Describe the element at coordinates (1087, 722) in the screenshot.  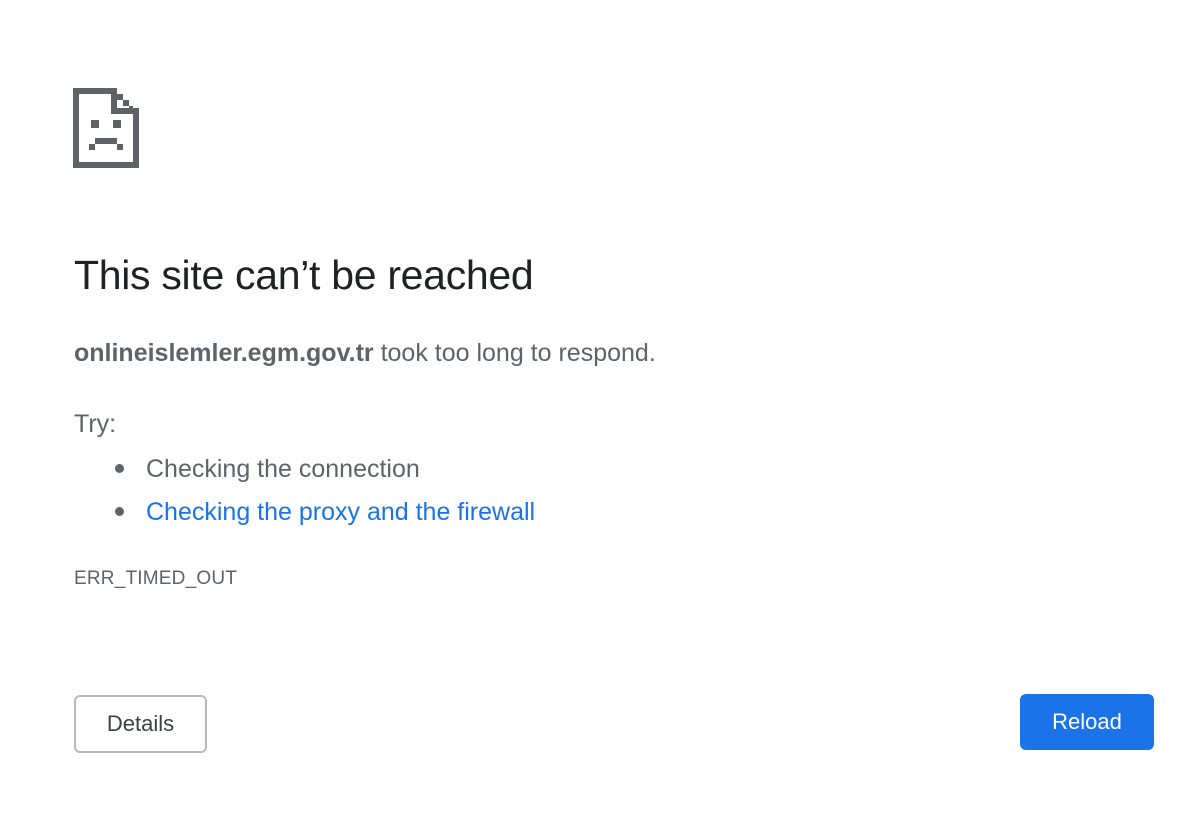
I see `reload-button: Reload` at that location.